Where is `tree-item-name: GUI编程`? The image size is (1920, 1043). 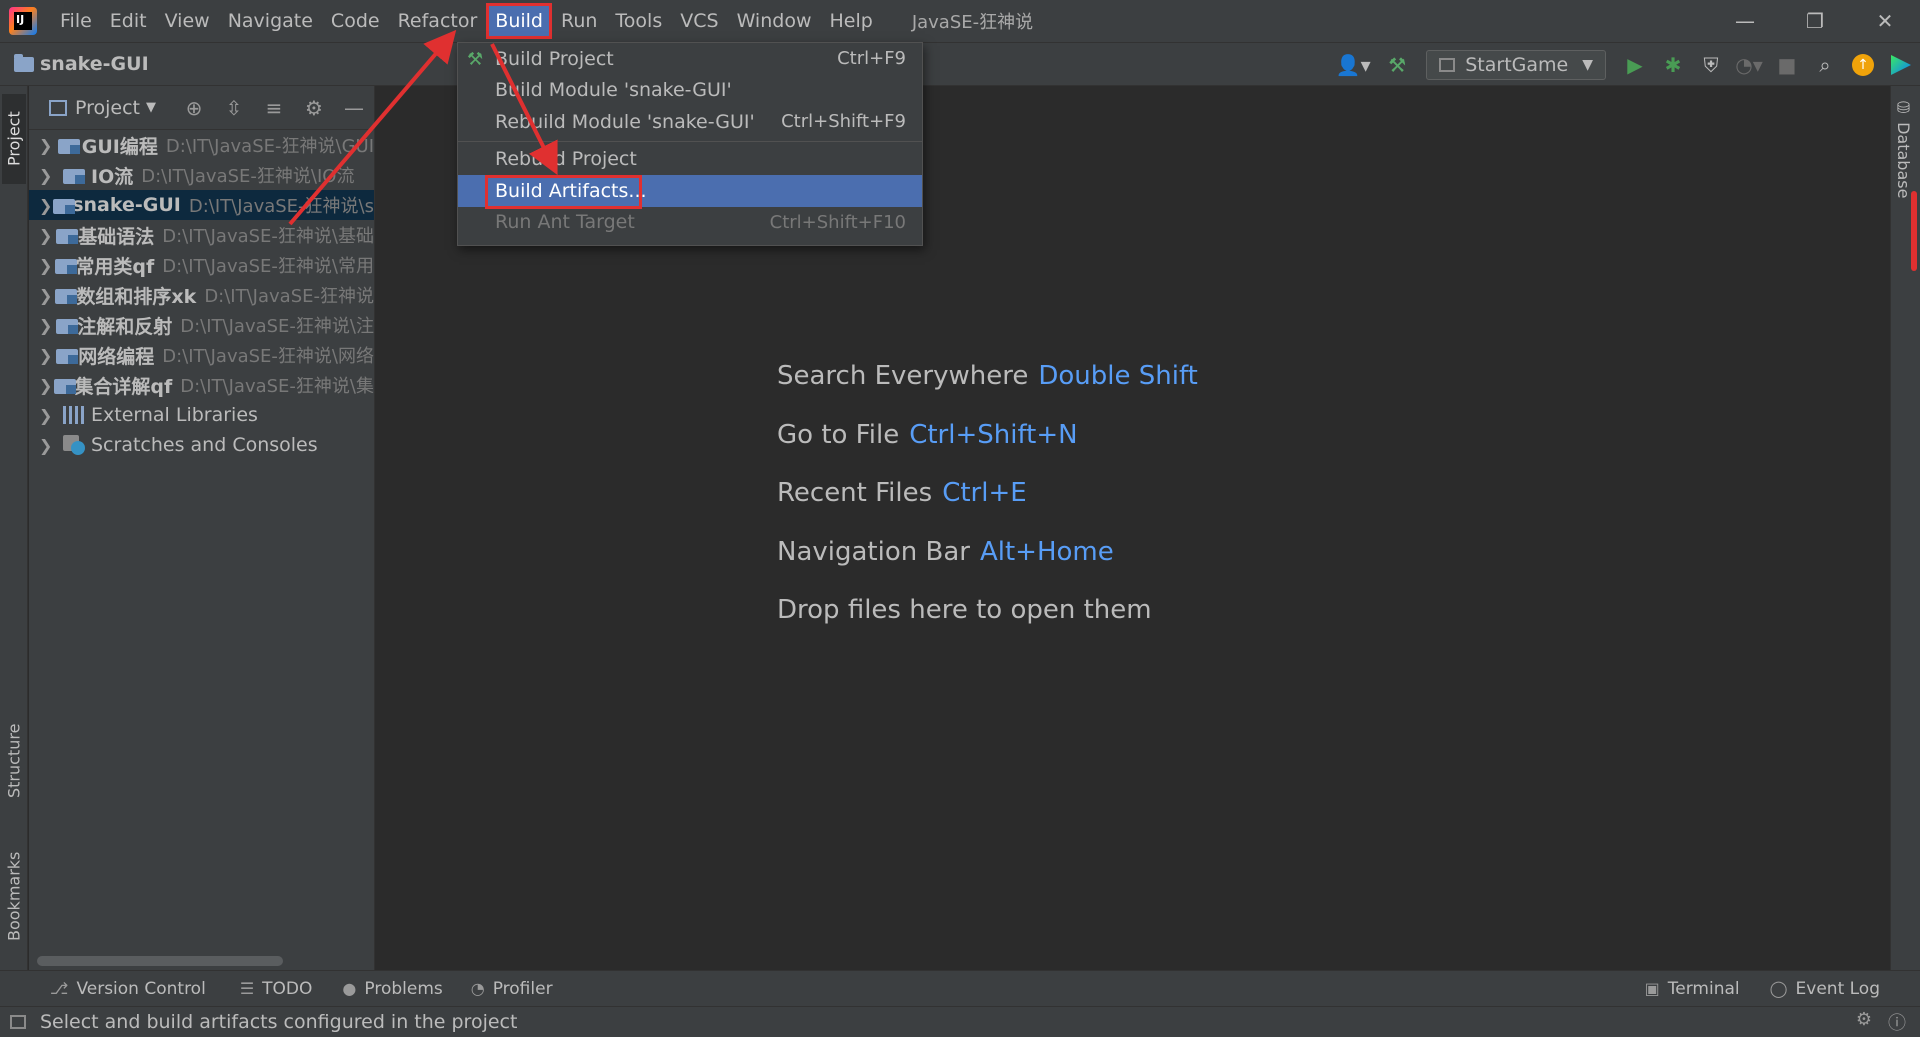 tree-item-name: GUI编程 is located at coordinates (119, 146).